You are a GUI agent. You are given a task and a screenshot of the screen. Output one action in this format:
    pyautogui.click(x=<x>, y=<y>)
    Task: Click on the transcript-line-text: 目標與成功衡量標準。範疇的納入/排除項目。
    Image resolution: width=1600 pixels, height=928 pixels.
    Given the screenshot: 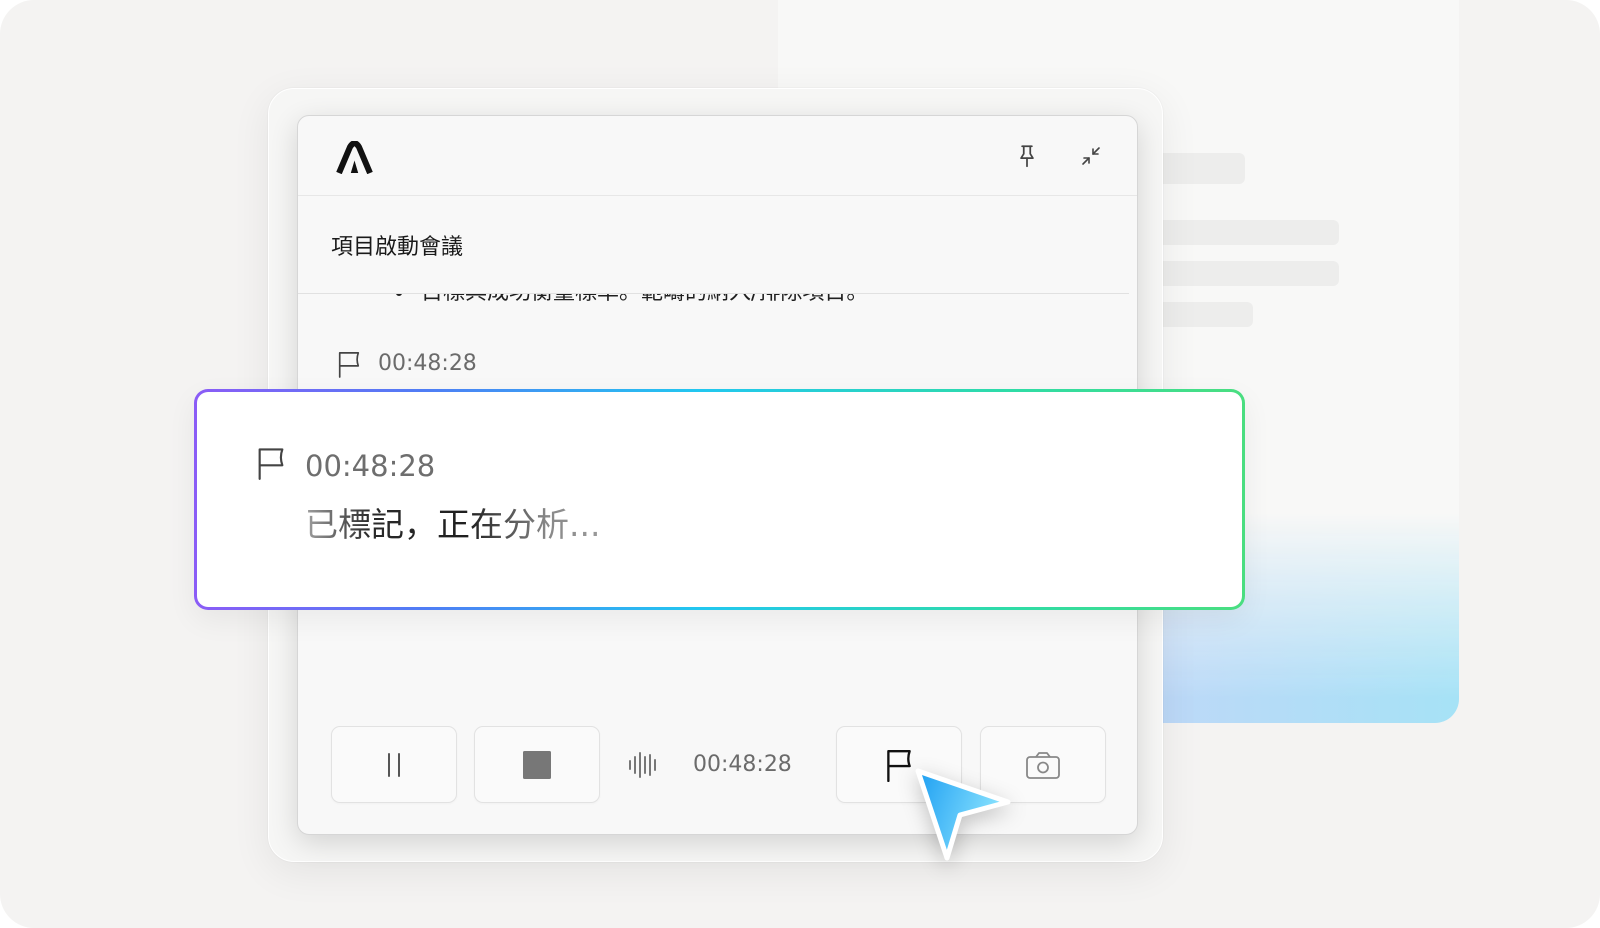 What is the action you would take?
    pyautogui.click(x=644, y=301)
    